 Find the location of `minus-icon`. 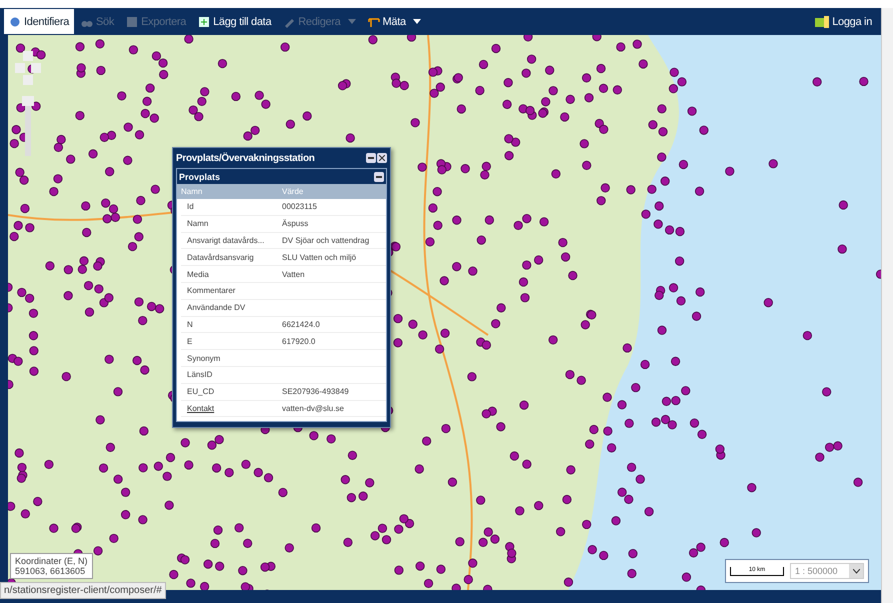

minus-icon is located at coordinates (379, 177).